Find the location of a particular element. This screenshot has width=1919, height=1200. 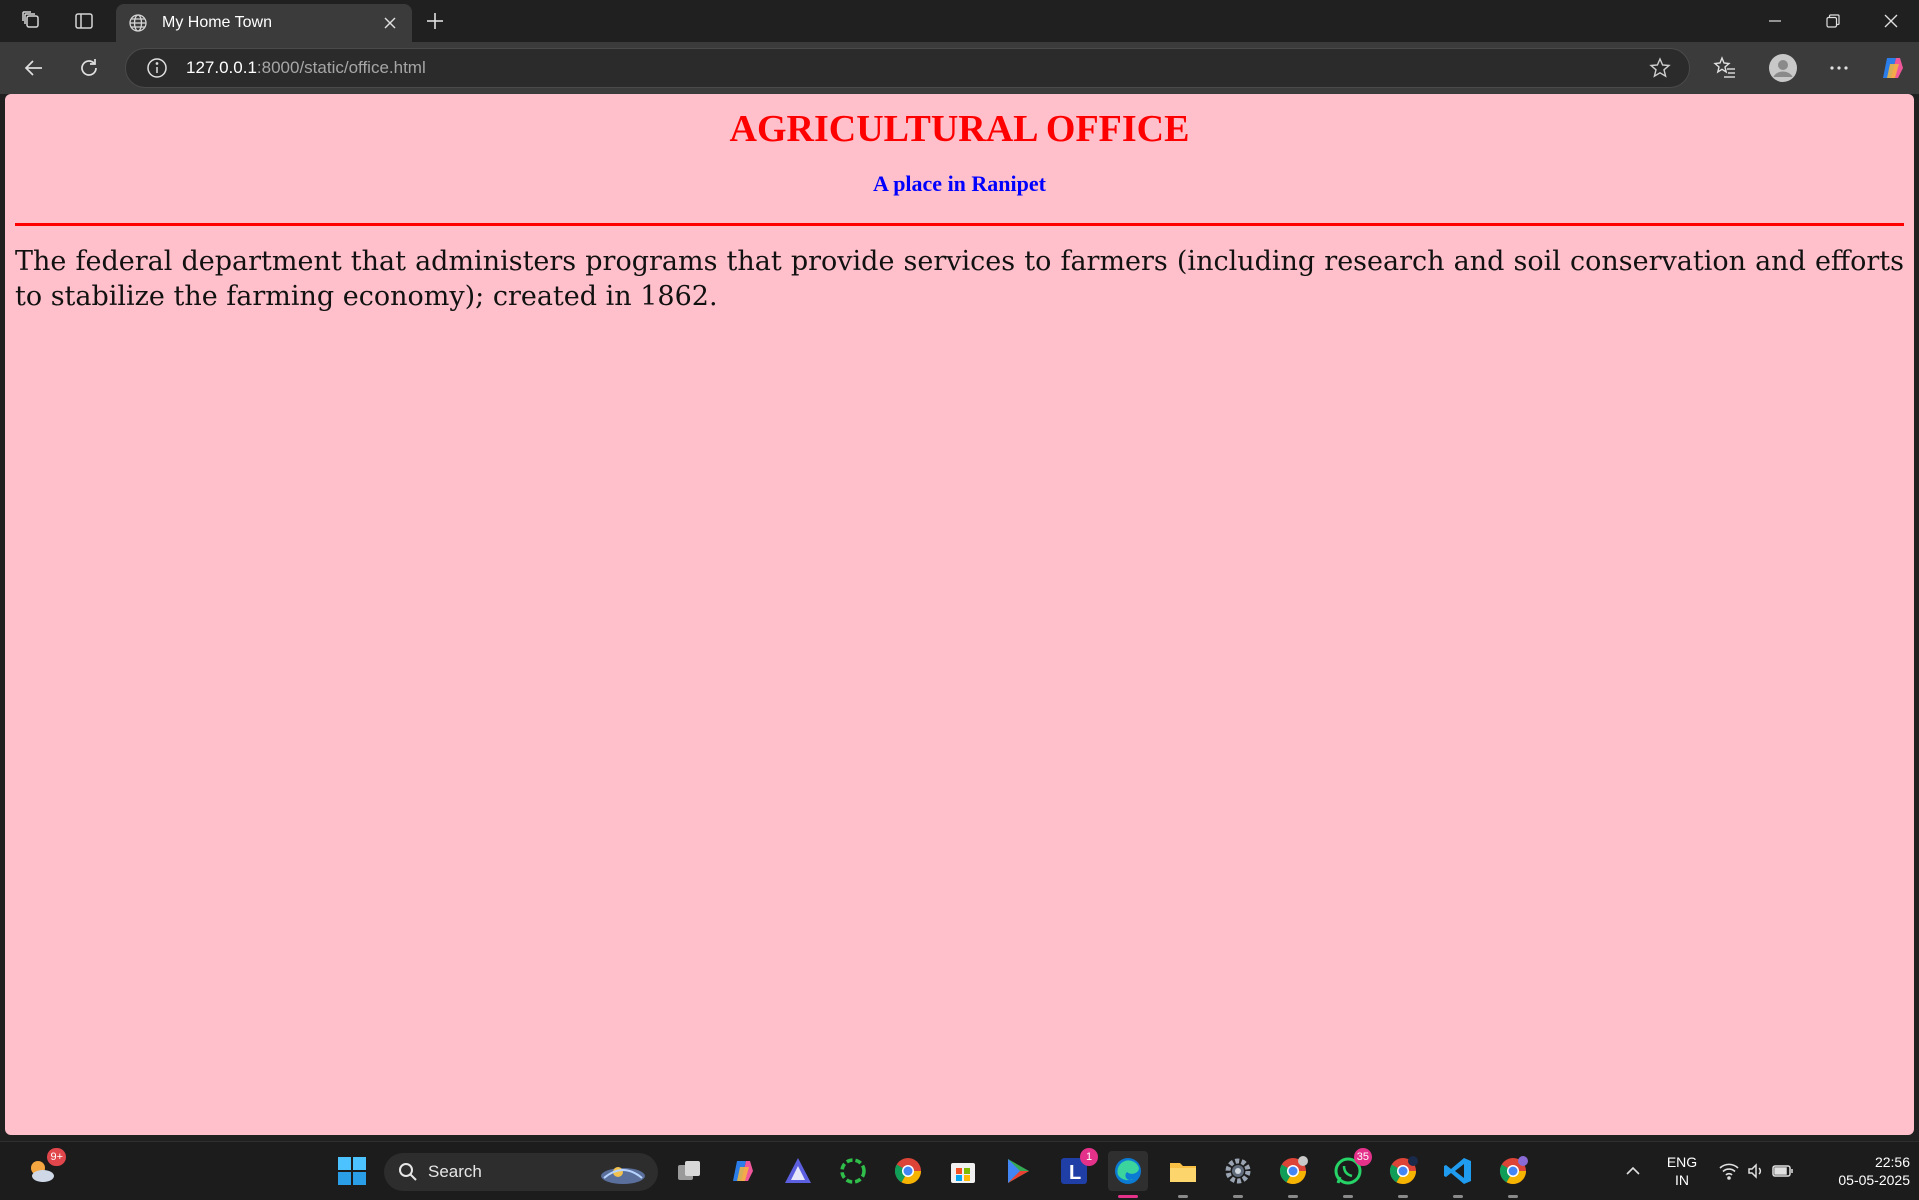

taskbar-app-ring is located at coordinates (853, 1171).